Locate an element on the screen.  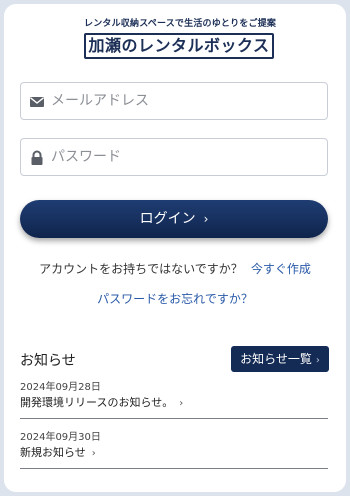
news-heading: お知らせ is located at coordinates (48, 361).